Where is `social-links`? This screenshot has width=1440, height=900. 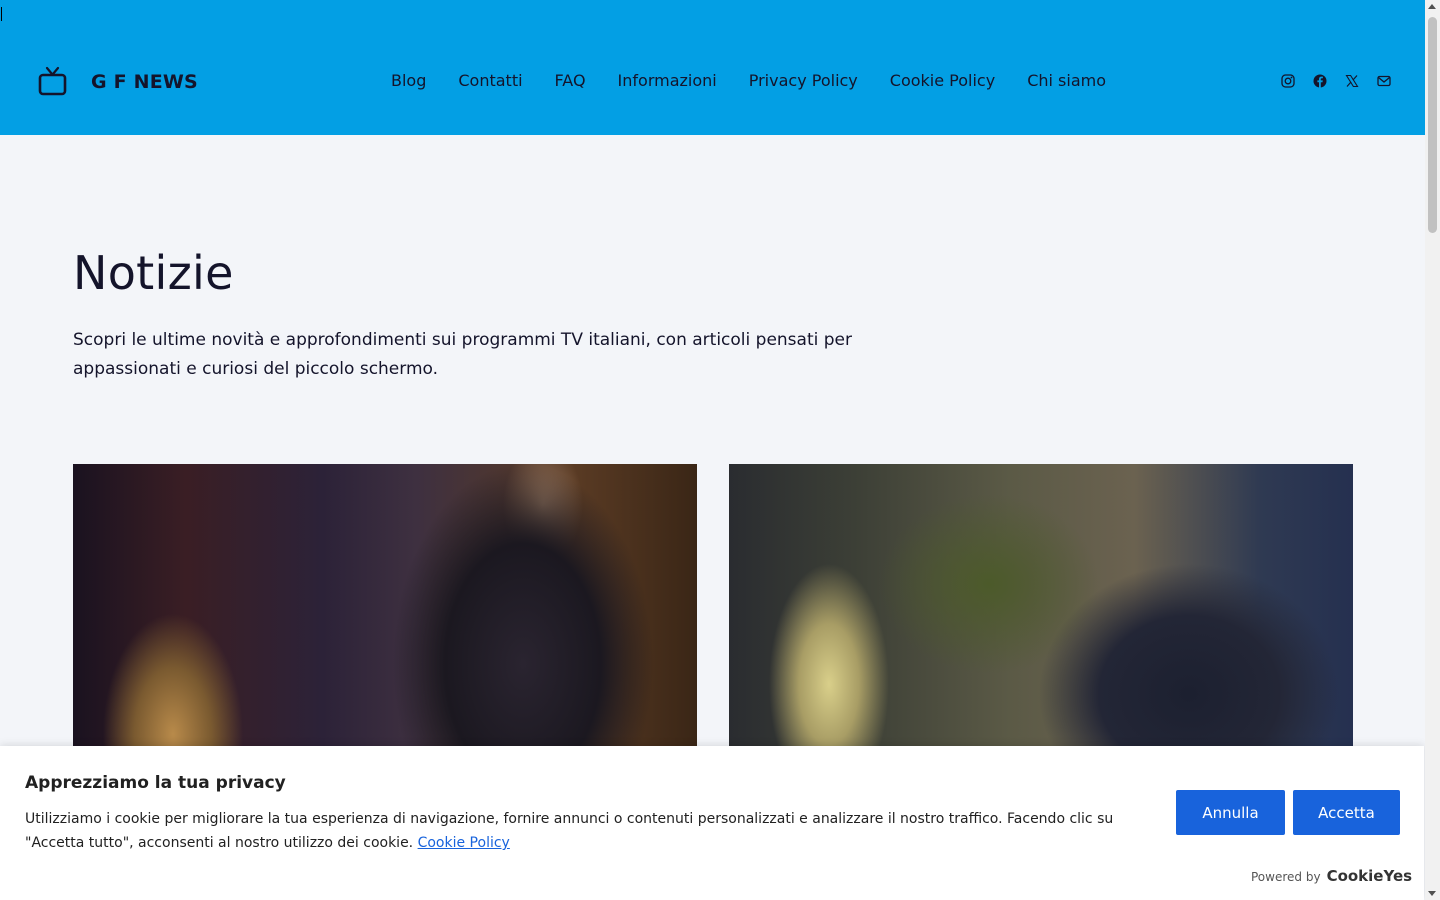 social-links is located at coordinates (1336, 81).